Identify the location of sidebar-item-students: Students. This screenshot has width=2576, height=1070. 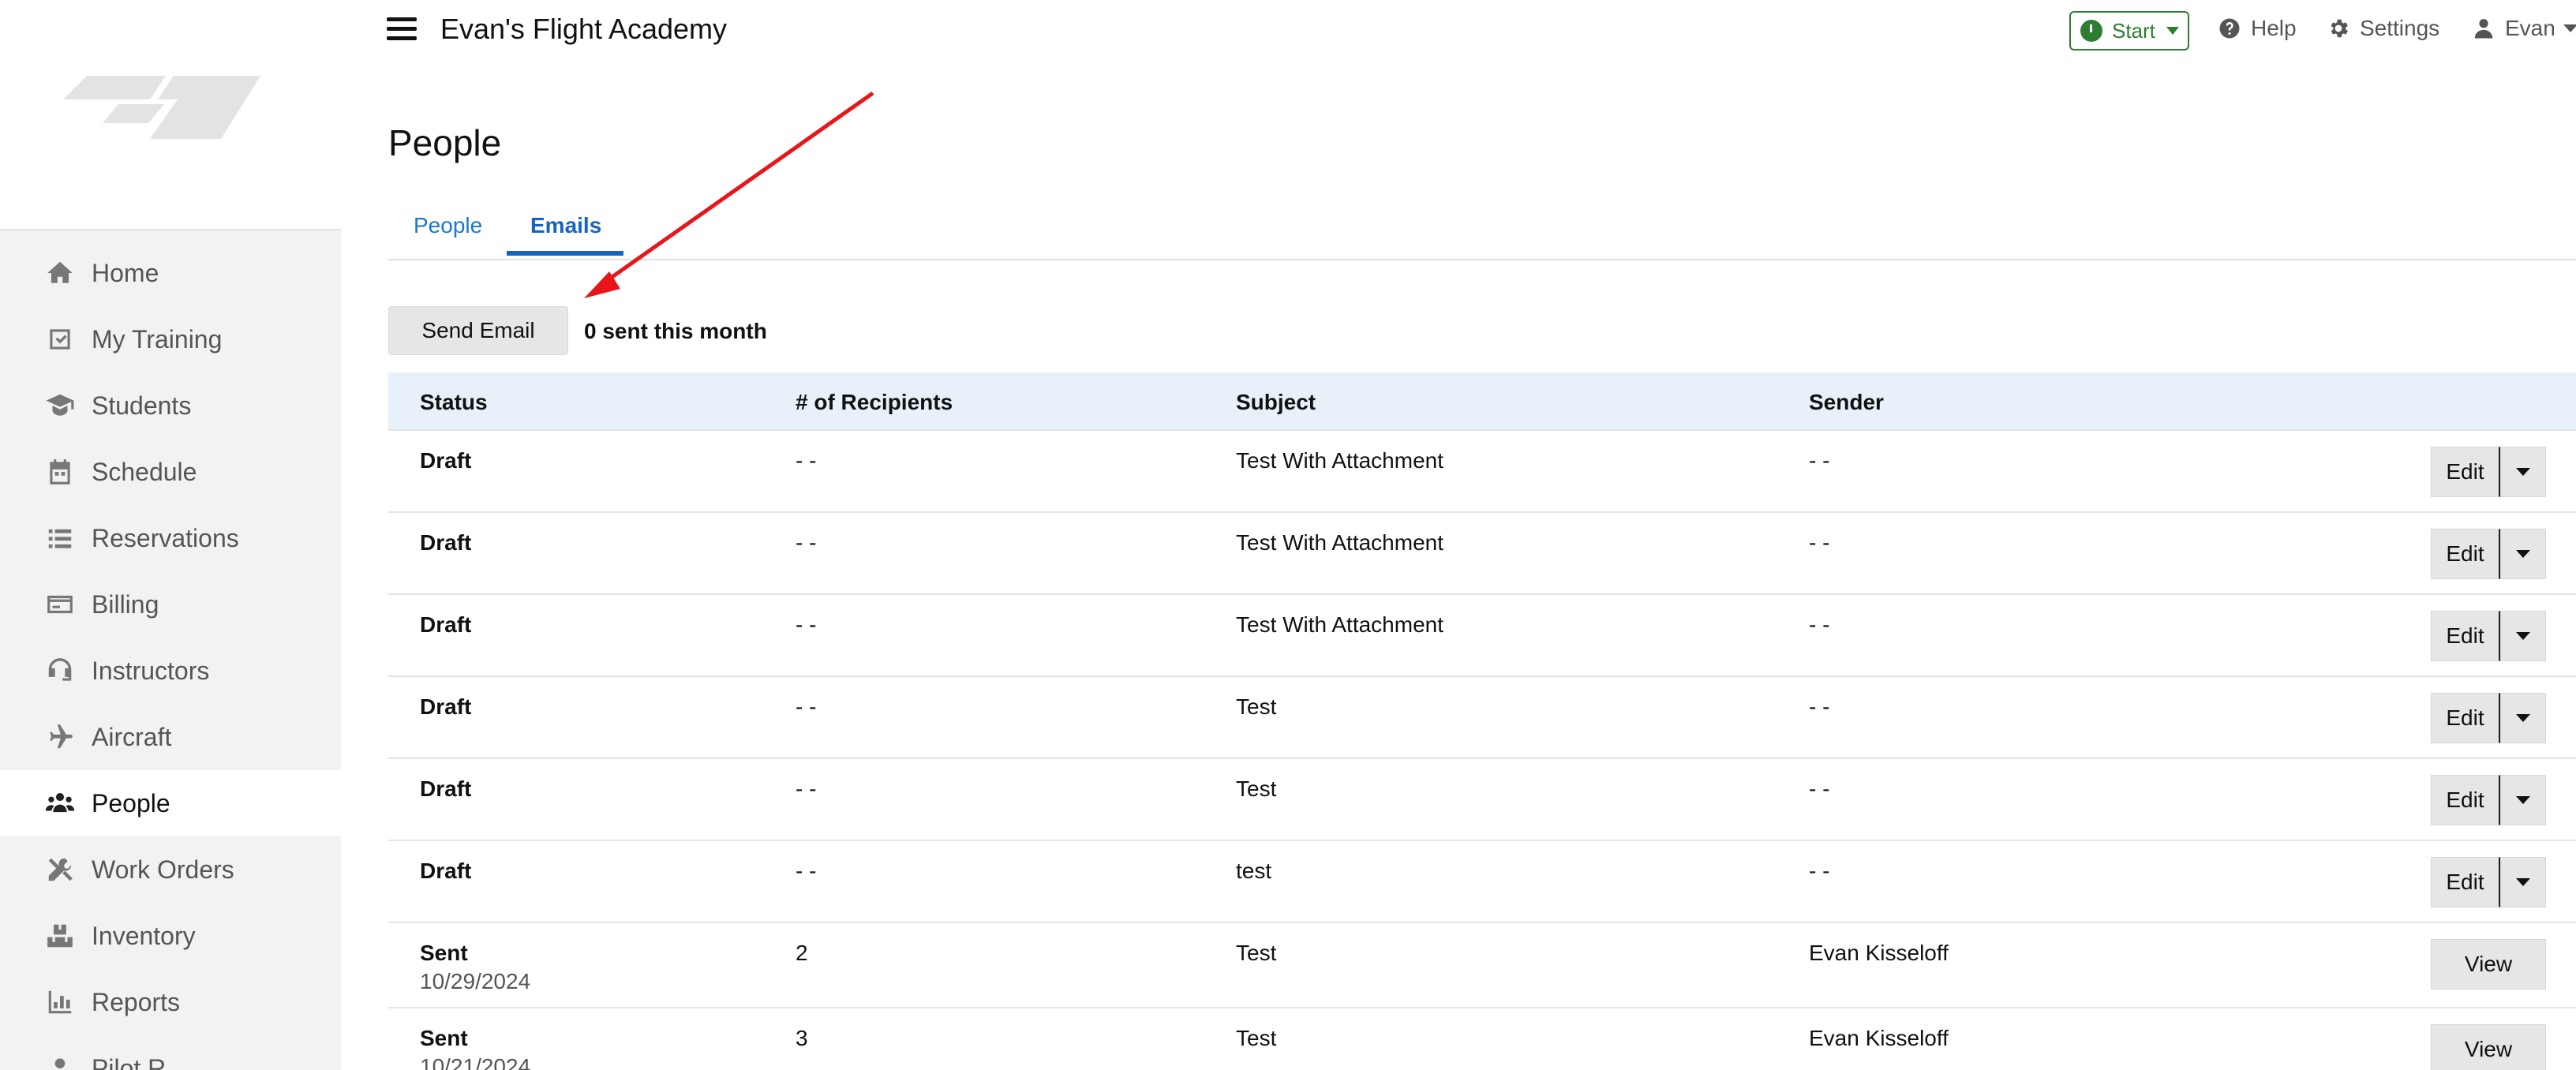
(170, 405).